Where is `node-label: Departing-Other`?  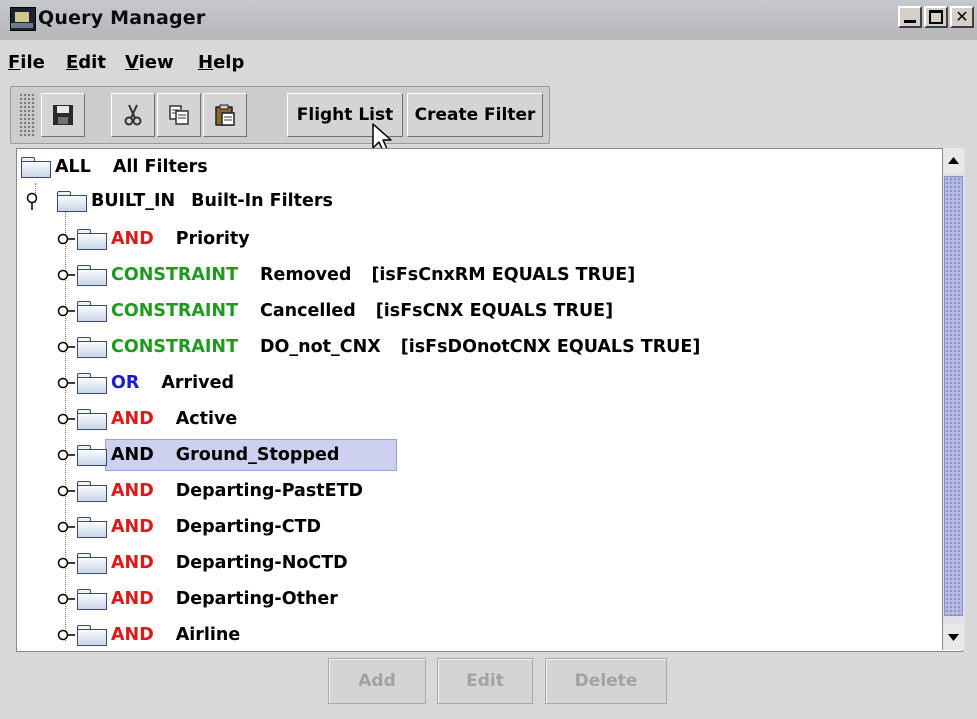
node-label: Departing-Other is located at coordinates (256, 599).